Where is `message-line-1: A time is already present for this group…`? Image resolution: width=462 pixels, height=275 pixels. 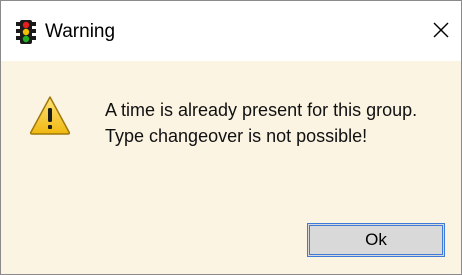
message-line-1: A time is already present for this group… is located at coordinates (261, 110).